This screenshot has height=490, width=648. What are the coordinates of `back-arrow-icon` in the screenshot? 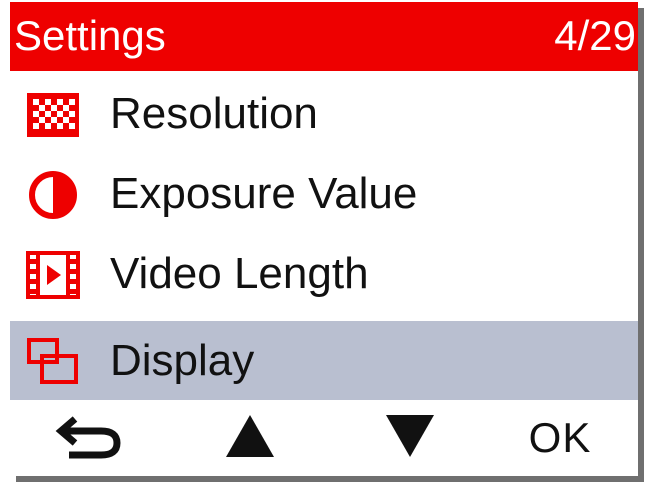 It's located at (90, 438).